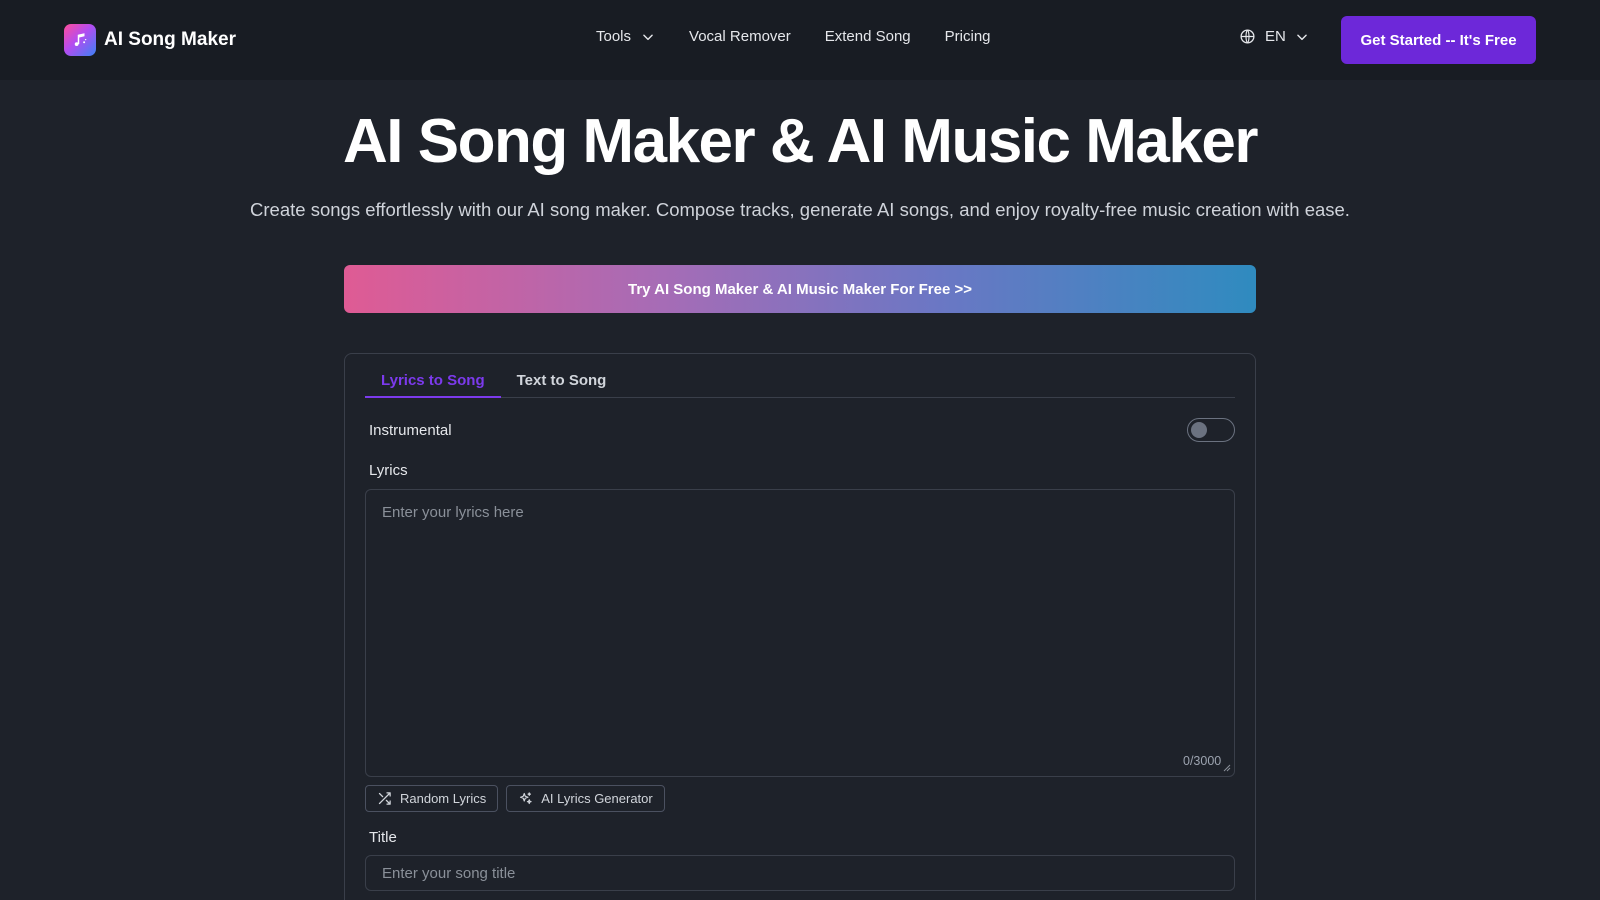 The height and width of the screenshot is (900, 1600). Describe the element at coordinates (597, 798) in the screenshot. I see `ai-lyrics-generator-label: AI Lyrics Generator` at that location.